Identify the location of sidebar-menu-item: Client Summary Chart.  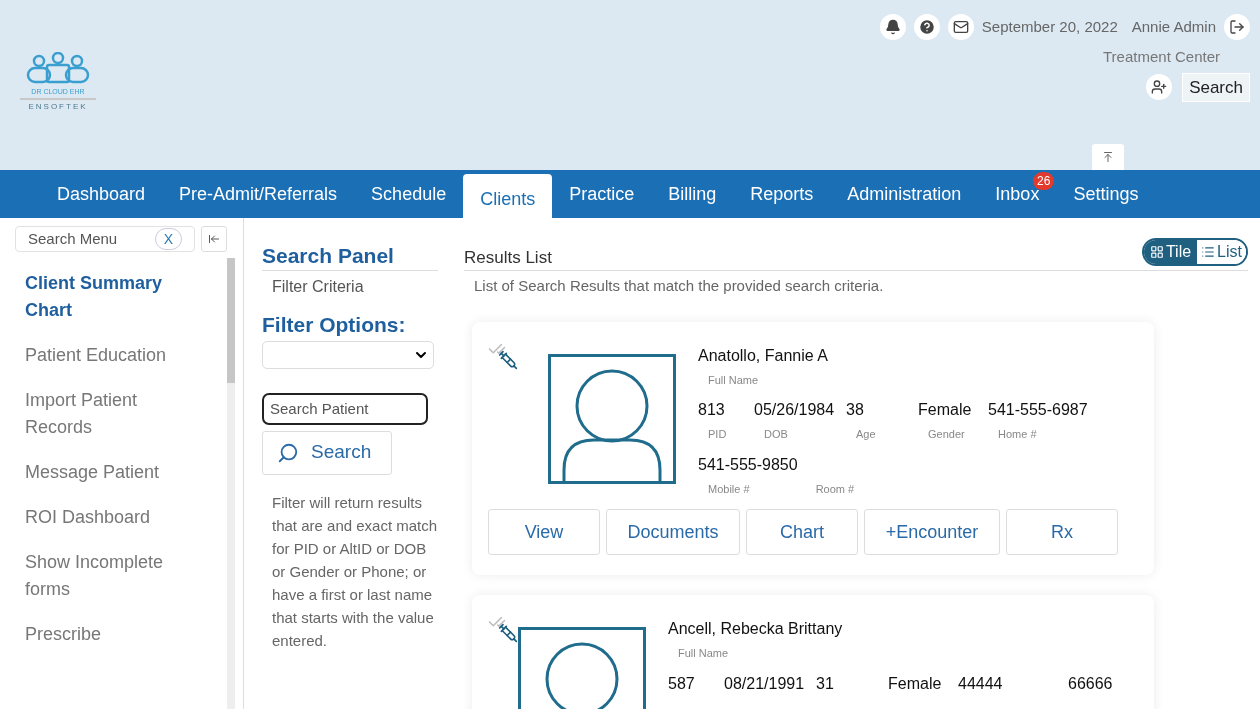
(120, 297).